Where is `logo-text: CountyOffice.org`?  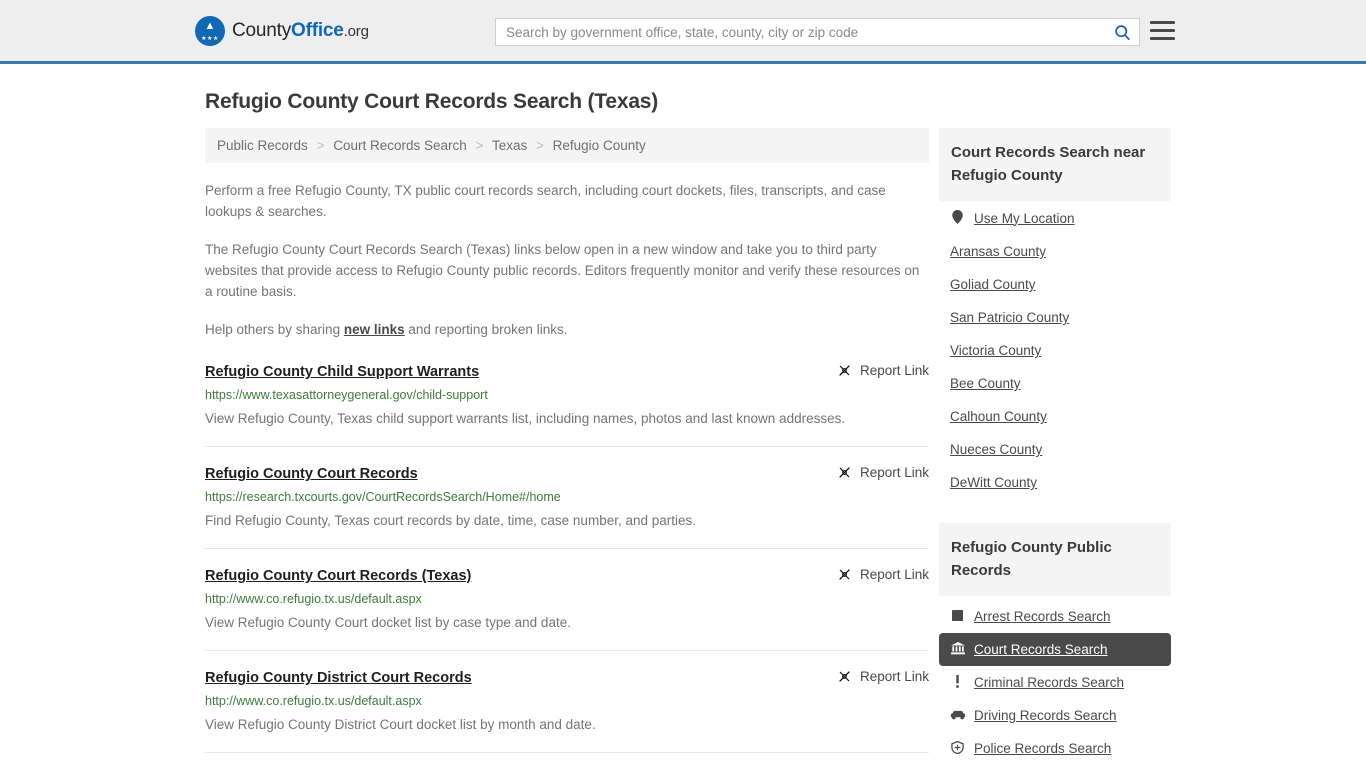
logo-text: CountyOffice.org is located at coordinates (300, 31).